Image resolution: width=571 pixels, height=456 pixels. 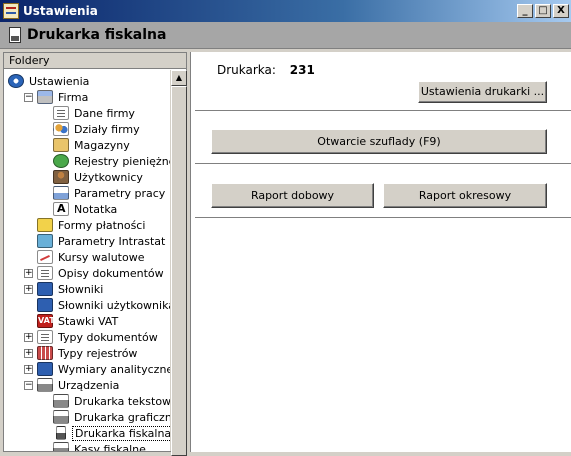 I want to click on tree-item-label: Użytkownicy, so click(x=108, y=177).